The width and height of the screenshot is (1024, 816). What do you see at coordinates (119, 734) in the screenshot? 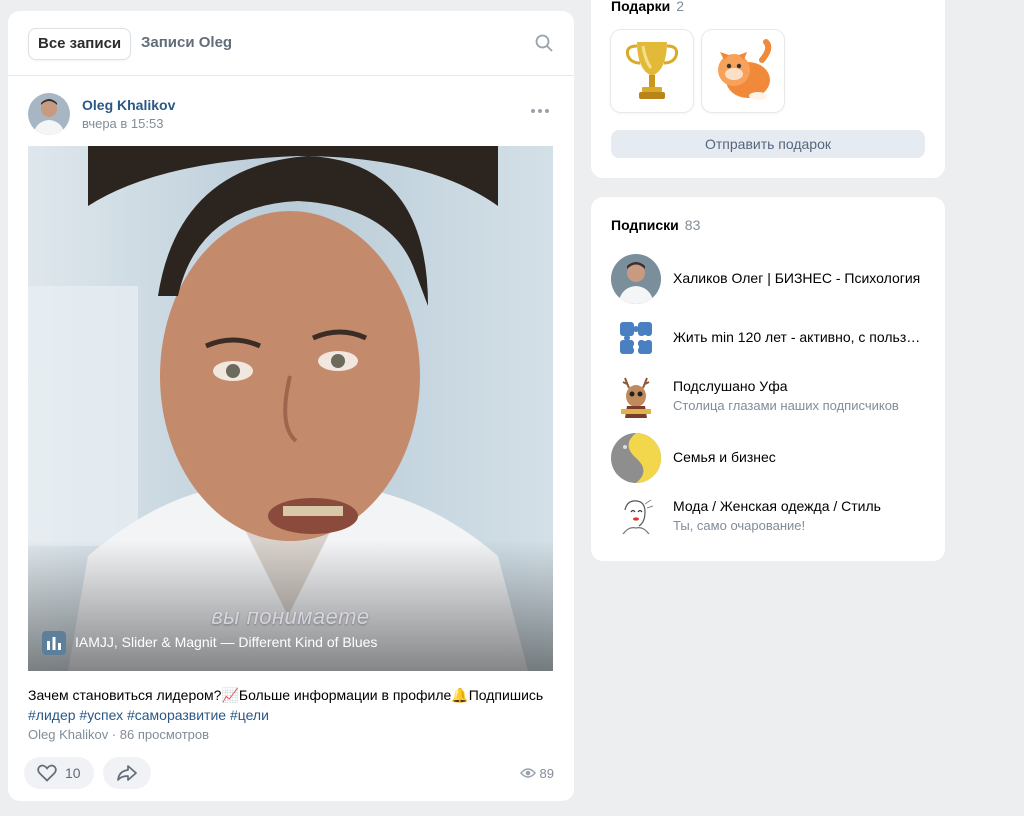
I see `post-meta: Oleg Khalikov · 86 просмотров` at bounding box center [119, 734].